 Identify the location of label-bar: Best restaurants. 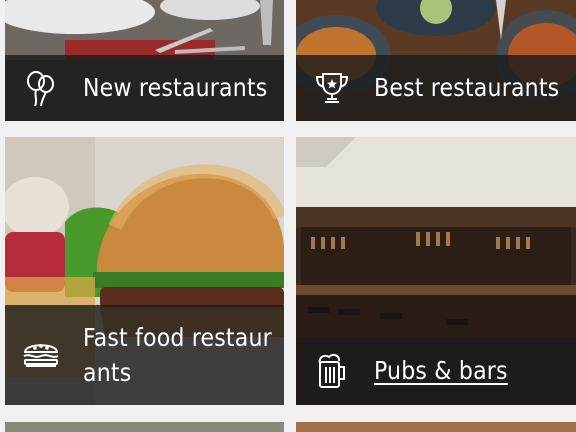
(436, 88).